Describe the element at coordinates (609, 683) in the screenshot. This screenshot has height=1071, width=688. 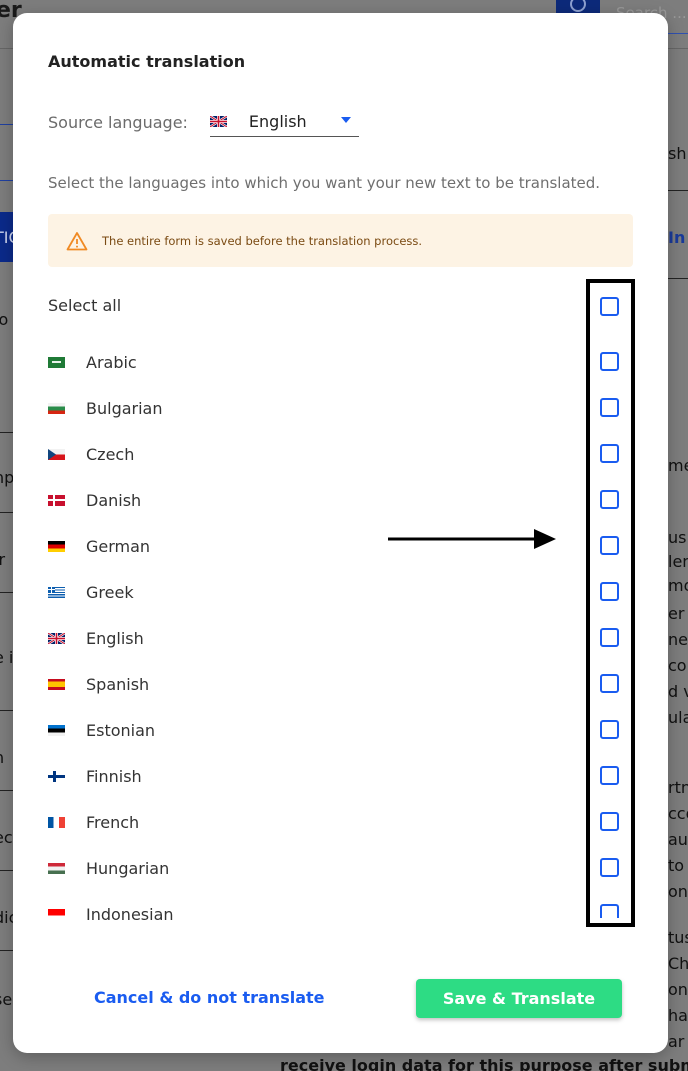
I see `checkbox-spanish` at that location.